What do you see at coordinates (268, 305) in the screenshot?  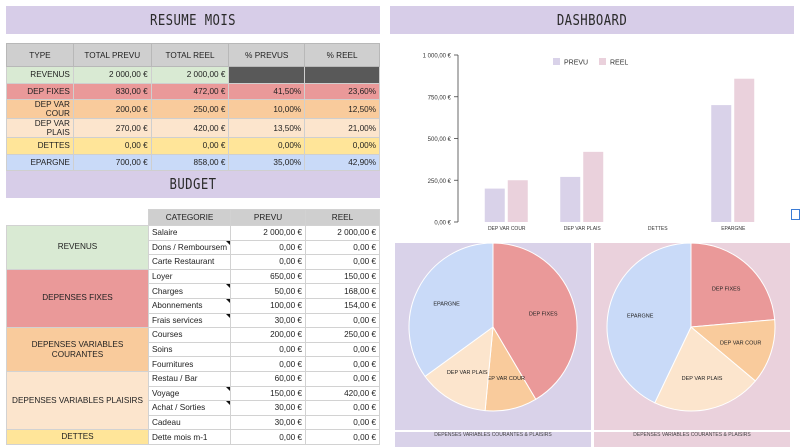 I see `budget-cell-prevu: 100,00 €` at bounding box center [268, 305].